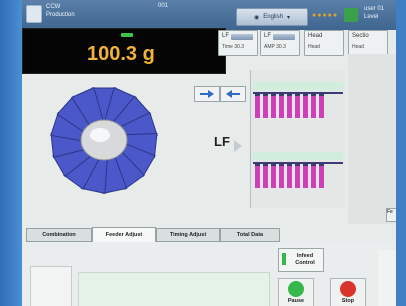 The height and width of the screenshot is (306, 406). What do you see at coordinates (284, 259) in the screenshot?
I see `status-led-icon` at bounding box center [284, 259].